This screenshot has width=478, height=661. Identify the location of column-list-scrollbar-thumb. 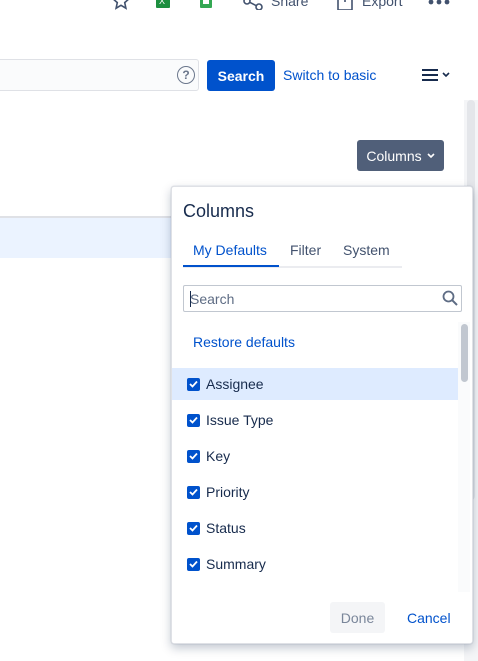
(464, 353).